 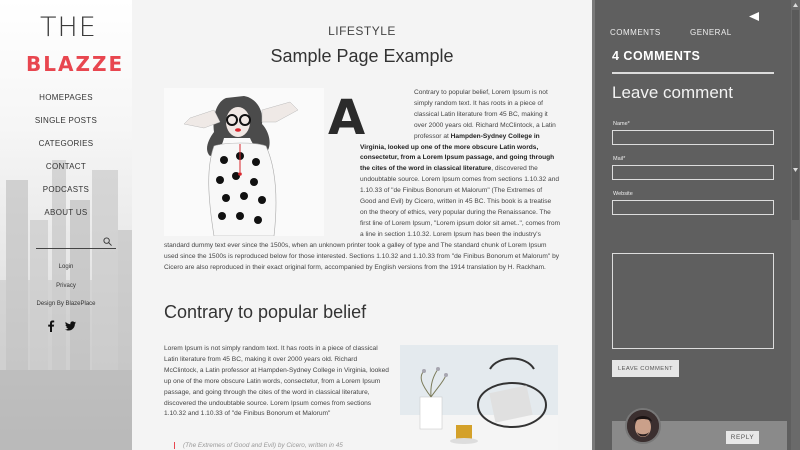 I want to click on post-category: LIFESTYLE, so click(x=362, y=31).